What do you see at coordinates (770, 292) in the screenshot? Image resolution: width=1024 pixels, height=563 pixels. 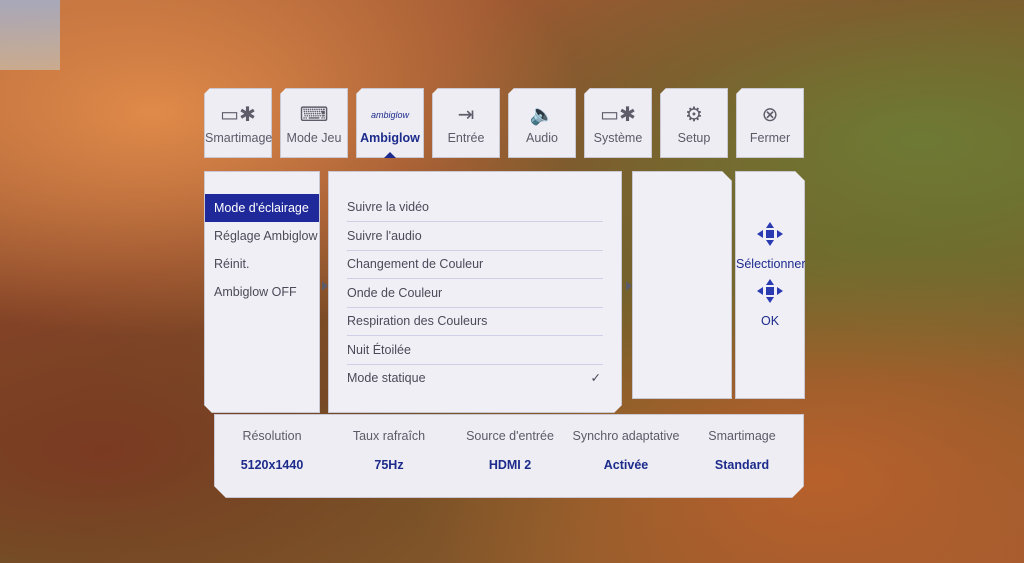 I see `ok-arrows-icon` at bounding box center [770, 292].